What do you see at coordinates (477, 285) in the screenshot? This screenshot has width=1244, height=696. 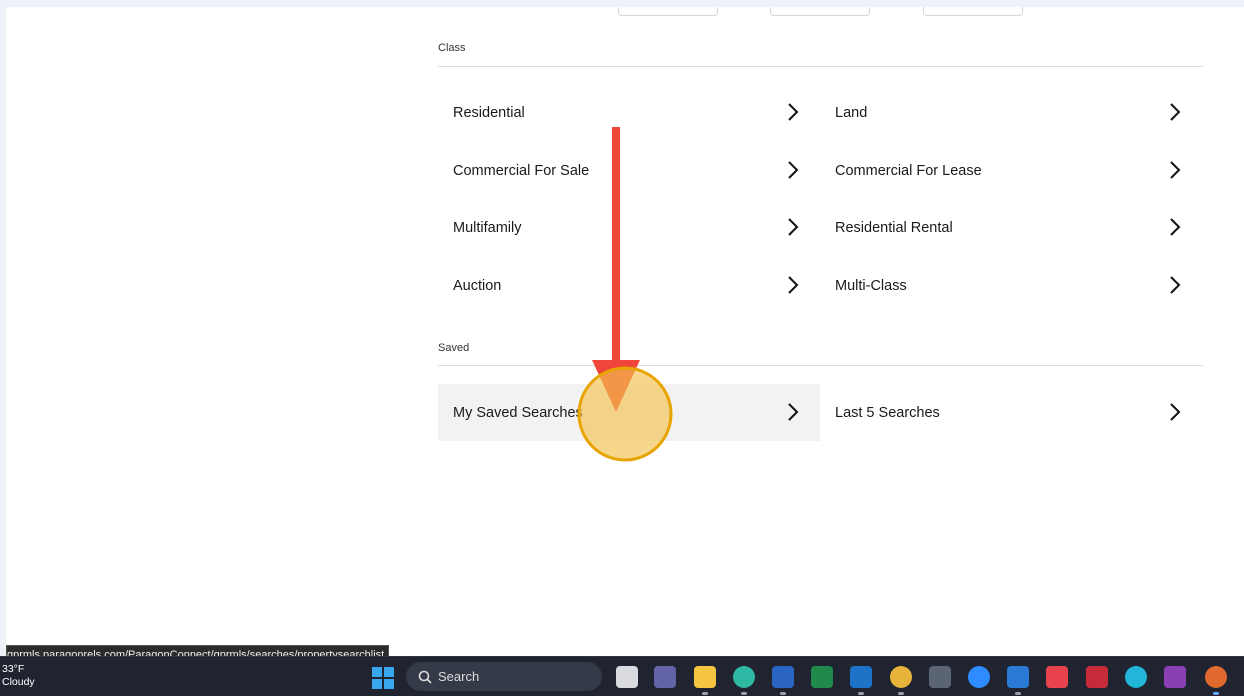 I see `class-item-label: Auction` at bounding box center [477, 285].